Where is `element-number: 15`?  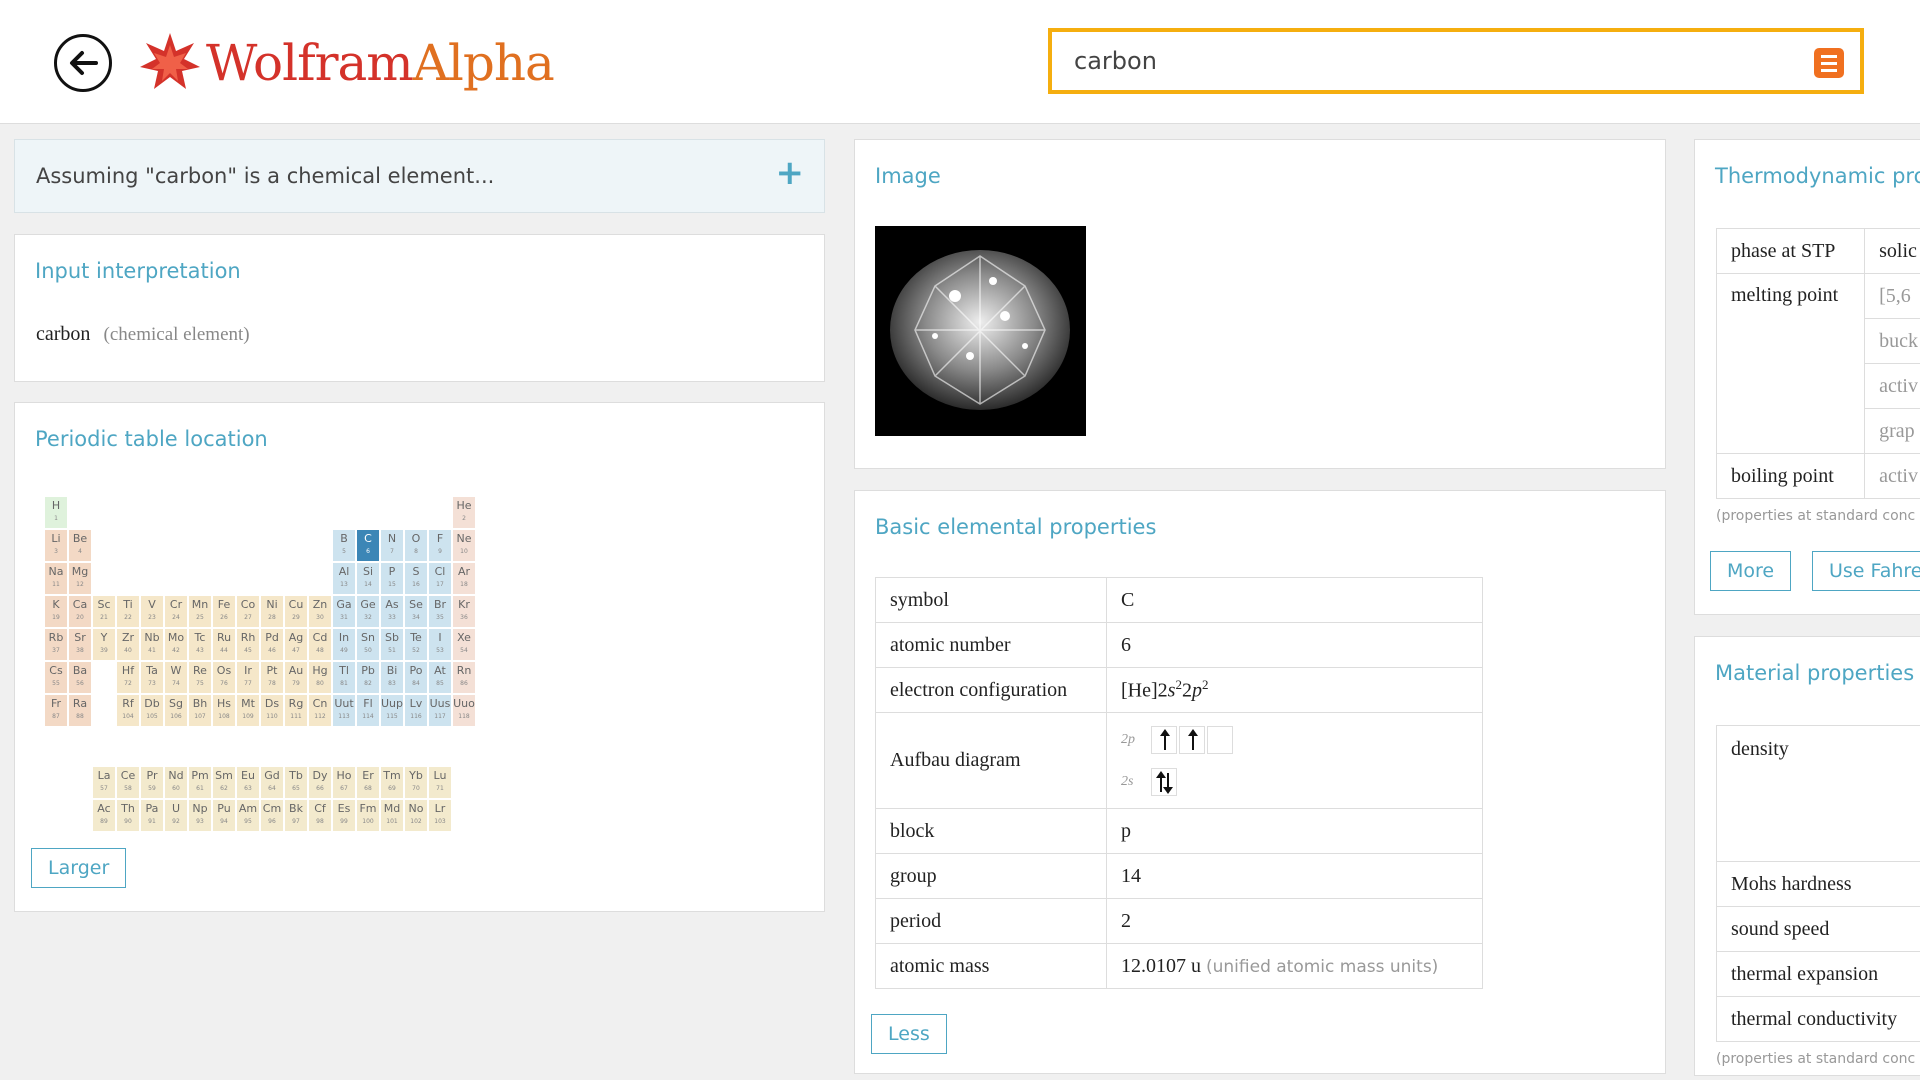
element-number: 15 is located at coordinates (392, 584).